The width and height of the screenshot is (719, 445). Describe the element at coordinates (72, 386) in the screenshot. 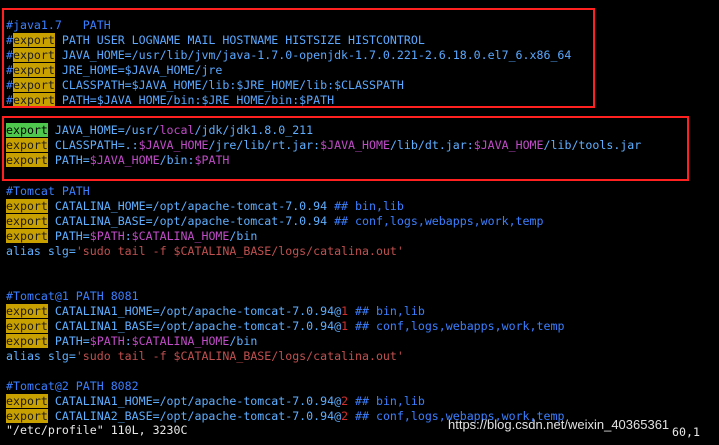

I see `code-line: #Tomcat@2 PATH 8082` at that location.